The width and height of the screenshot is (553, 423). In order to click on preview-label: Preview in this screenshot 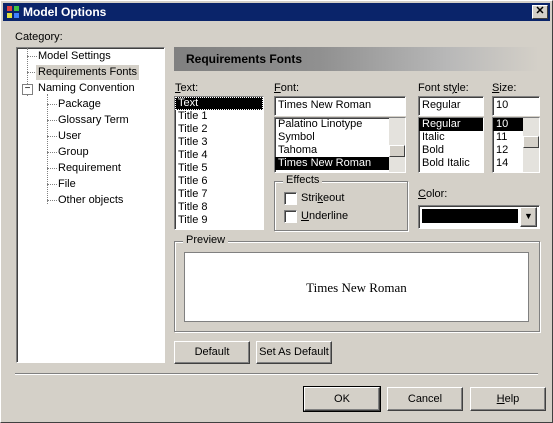, I will do `click(206, 240)`.